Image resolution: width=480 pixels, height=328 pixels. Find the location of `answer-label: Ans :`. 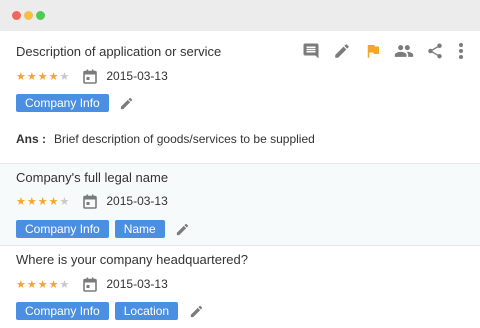

answer-label: Ans : is located at coordinates (31, 139).